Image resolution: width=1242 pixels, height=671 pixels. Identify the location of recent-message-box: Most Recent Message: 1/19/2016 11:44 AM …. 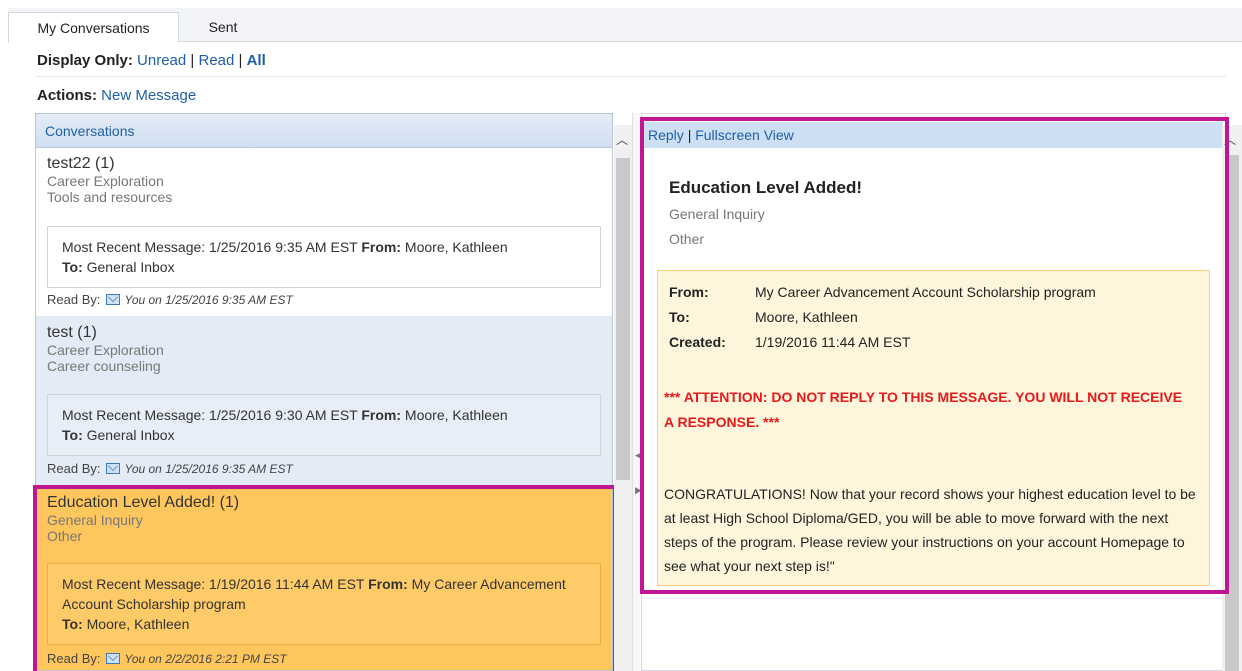
(324, 604).